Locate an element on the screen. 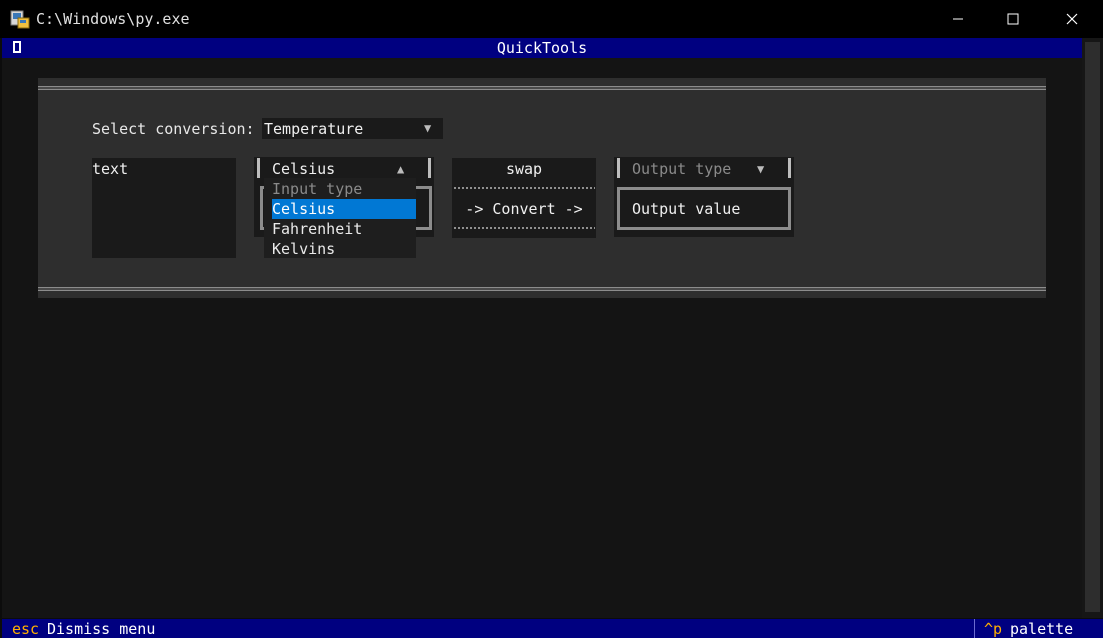 Image resolution: width=1103 pixels, height=638 pixels. dropdown-option-kelvins: Kelvins is located at coordinates (344, 249).